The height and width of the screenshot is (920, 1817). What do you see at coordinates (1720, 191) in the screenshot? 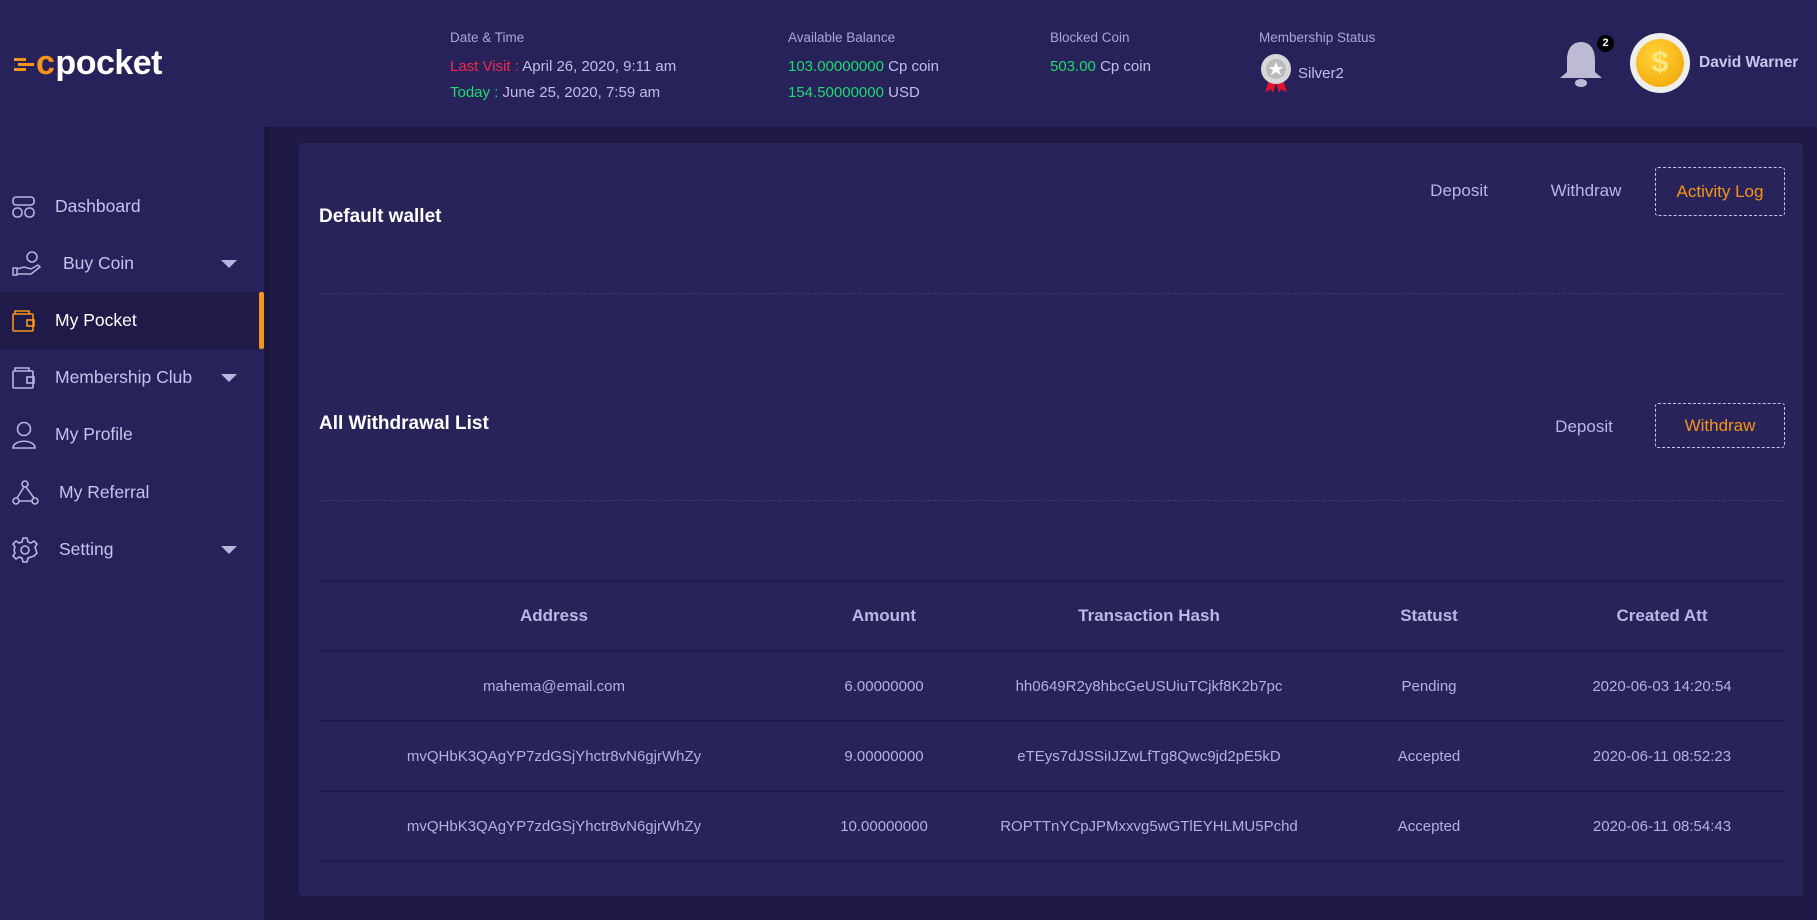
I see `tab-activity-log: Activity Log` at bounding box center [1720, 191].